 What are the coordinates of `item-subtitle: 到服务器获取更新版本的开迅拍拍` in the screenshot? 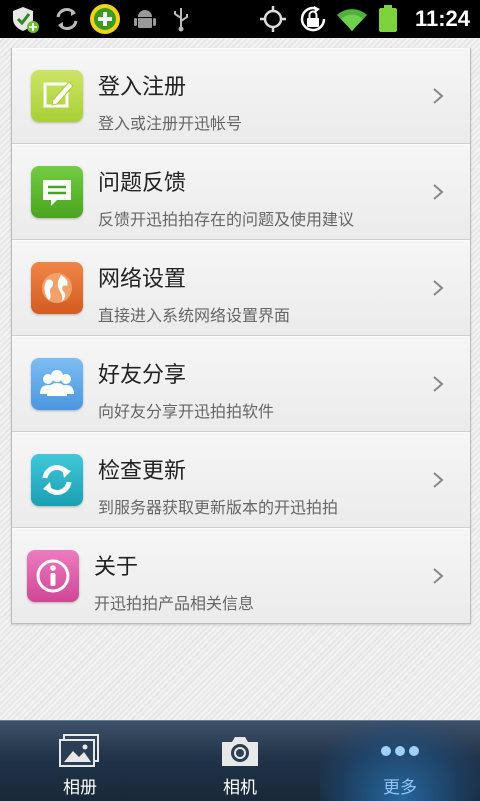 It's located at (218, 507).